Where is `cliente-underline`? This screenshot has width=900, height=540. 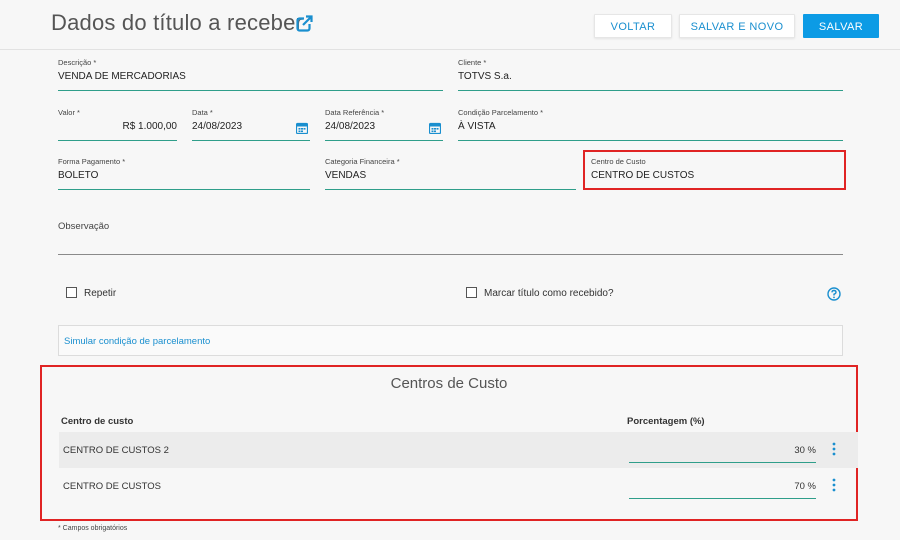 cliente-underline is located at coordinates (650, 90).